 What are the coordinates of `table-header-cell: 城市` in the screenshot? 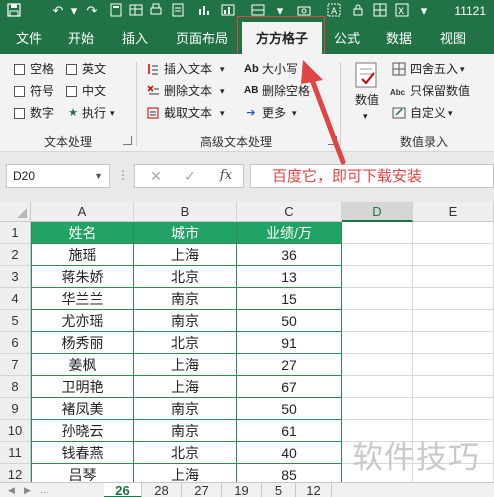 It's located at (185, 233).